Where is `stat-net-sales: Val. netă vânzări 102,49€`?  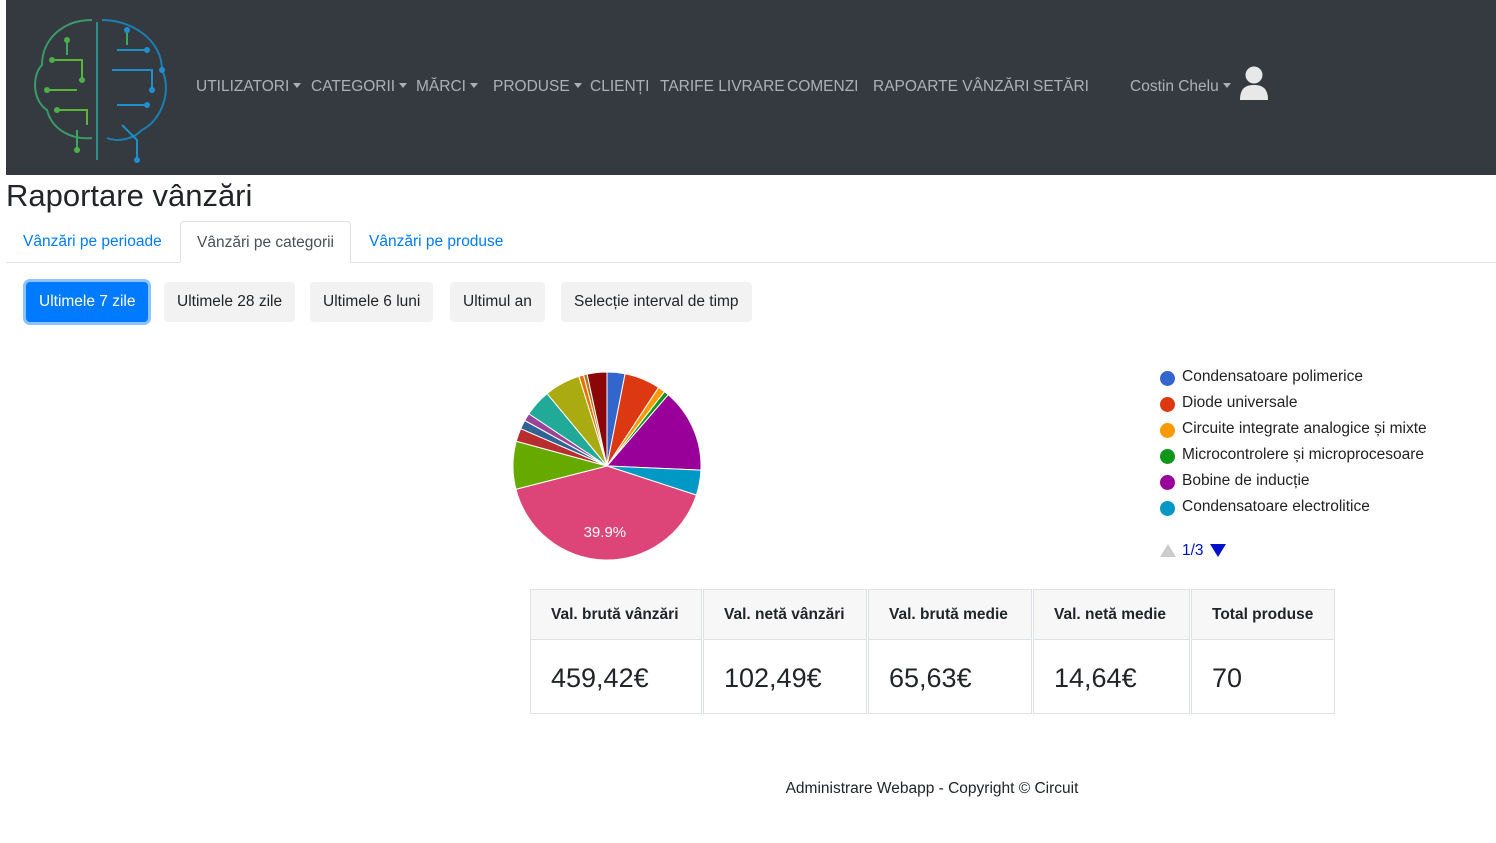
stat-net-sales: Val. netă vânzări 102,49€ is located at coordinates (785, 651).